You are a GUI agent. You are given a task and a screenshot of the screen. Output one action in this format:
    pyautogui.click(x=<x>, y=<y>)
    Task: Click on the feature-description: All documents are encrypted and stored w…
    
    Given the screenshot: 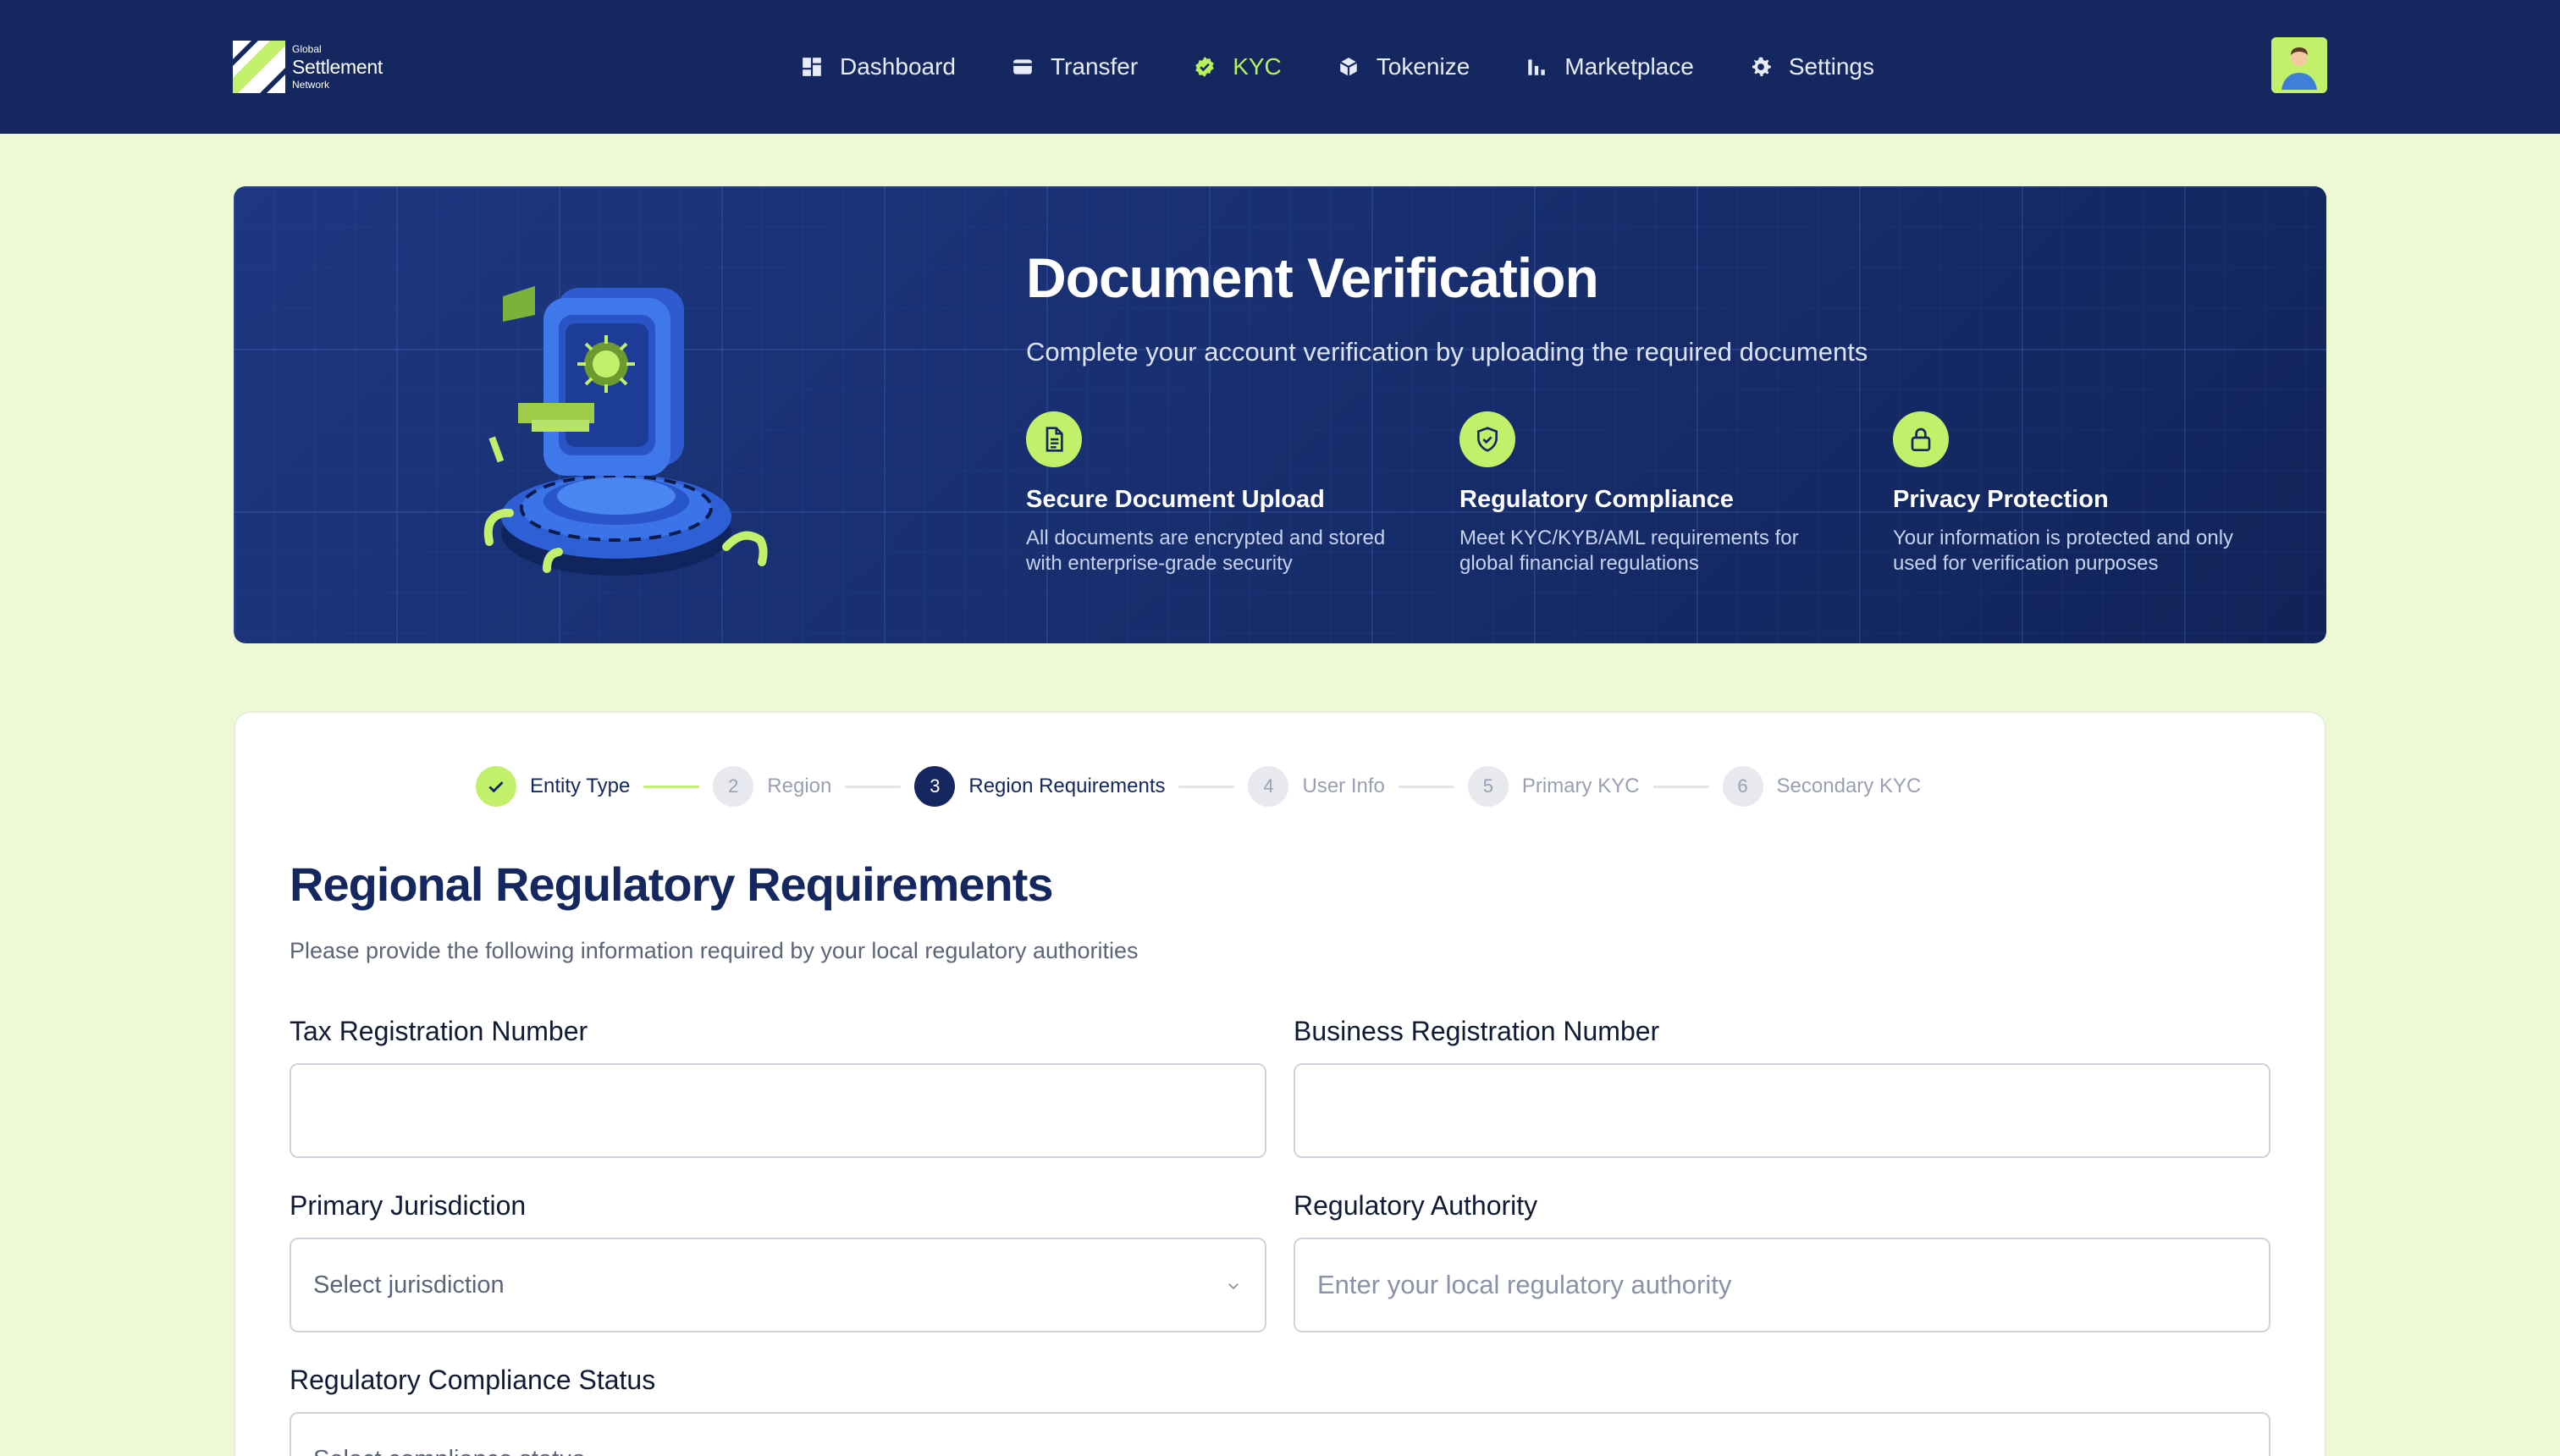 What is the action you would take?
    pyautogui.click(x=1225, y=551)
    